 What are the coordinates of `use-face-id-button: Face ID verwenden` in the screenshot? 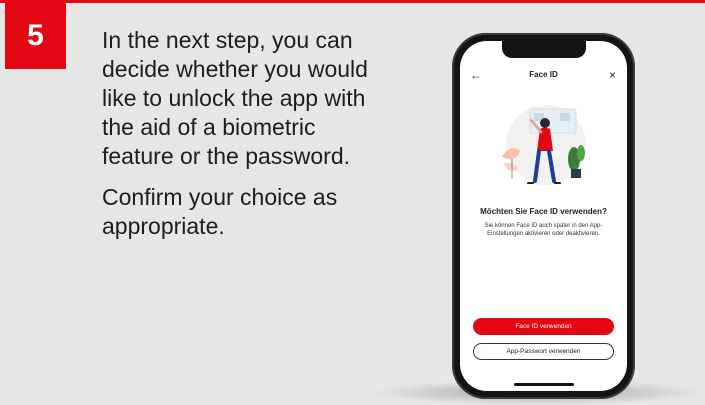 It's located at (543, 326).